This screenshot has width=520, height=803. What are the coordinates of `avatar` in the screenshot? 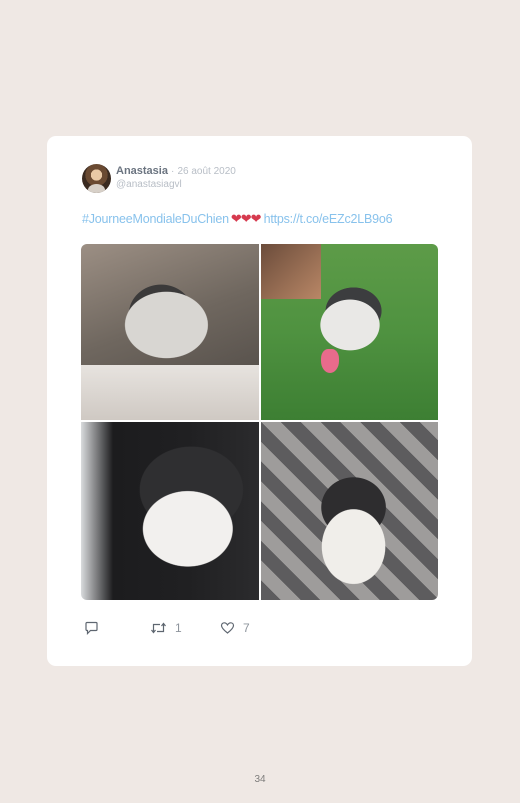 It's located at (96, 178).